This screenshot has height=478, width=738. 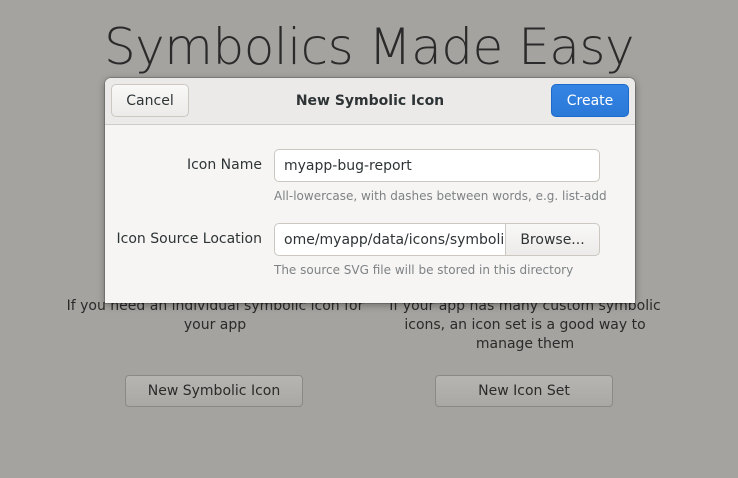 What do you see at coordinates (369, 47) in the screenshot?
I see `page-title: Symbolics Made Easy` at bounding box center [369, 47].